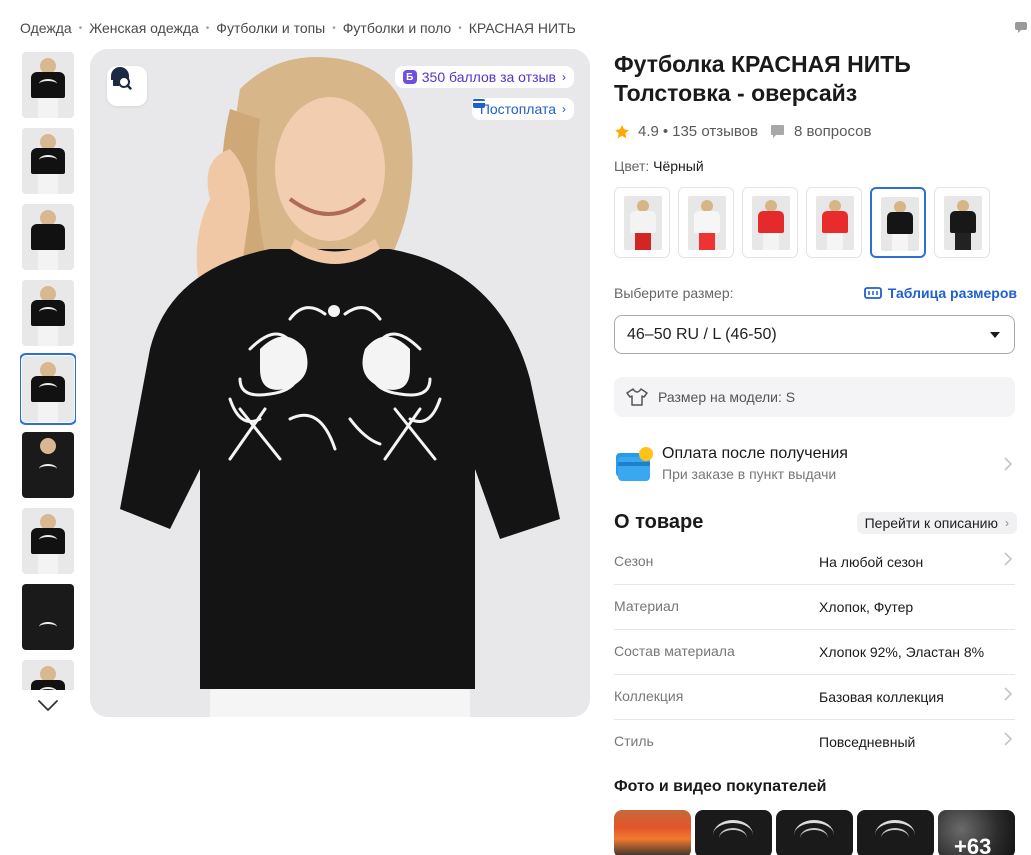 This screenshot has height=855, width=1031. What do you see at coordinates (488, 77) in the screenshot?
I see `points-label: 350 баллов за отзыв` at bounding box center [488, 77].